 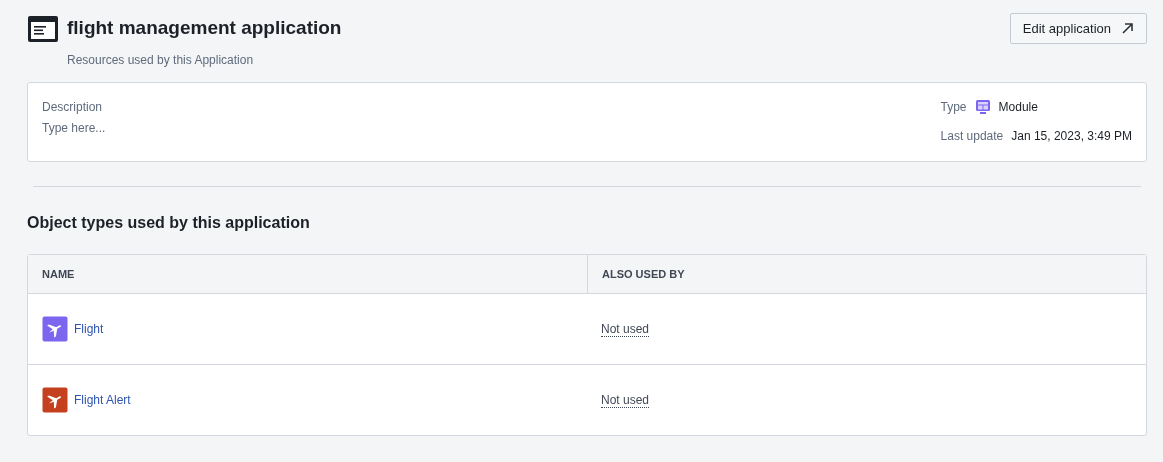 What do you see at coordinates (169, 223) in the screenshot?
I see `section-title: Object types used by this application` at bounding box center [169, 223].